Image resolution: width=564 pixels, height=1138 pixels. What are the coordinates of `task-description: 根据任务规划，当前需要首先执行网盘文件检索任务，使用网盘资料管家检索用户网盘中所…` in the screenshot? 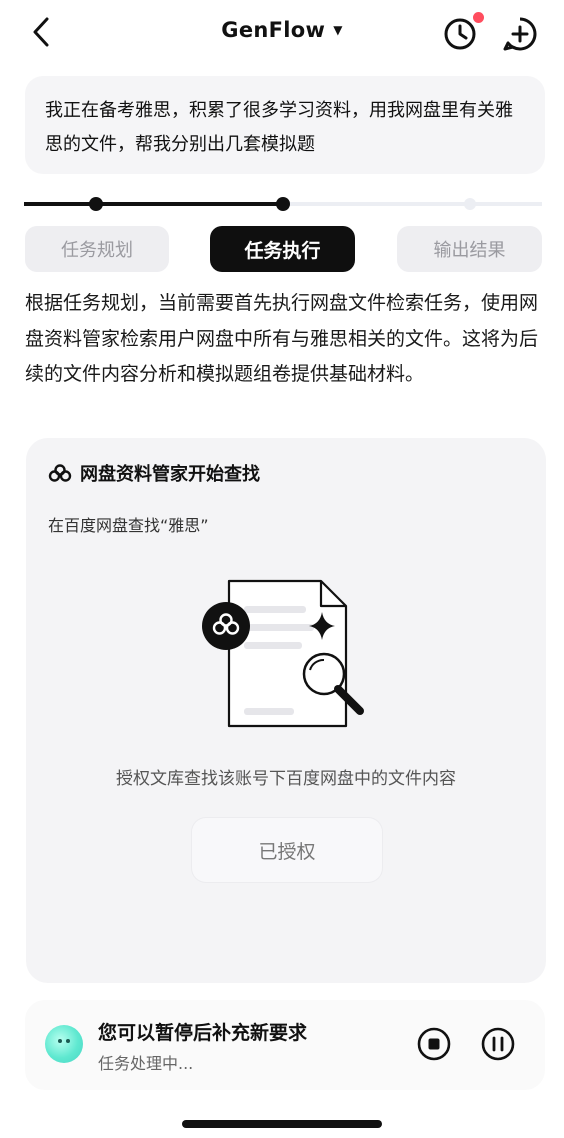 It's located at (282, 338).